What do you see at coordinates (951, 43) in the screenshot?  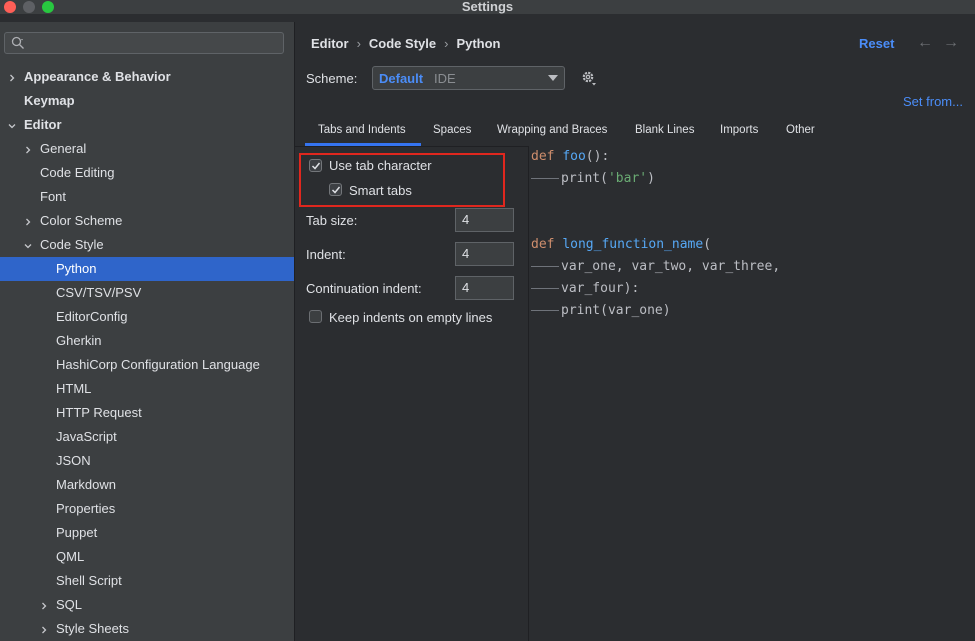 I see `arrow-right-icon: →` at bounding box center [951, 43].